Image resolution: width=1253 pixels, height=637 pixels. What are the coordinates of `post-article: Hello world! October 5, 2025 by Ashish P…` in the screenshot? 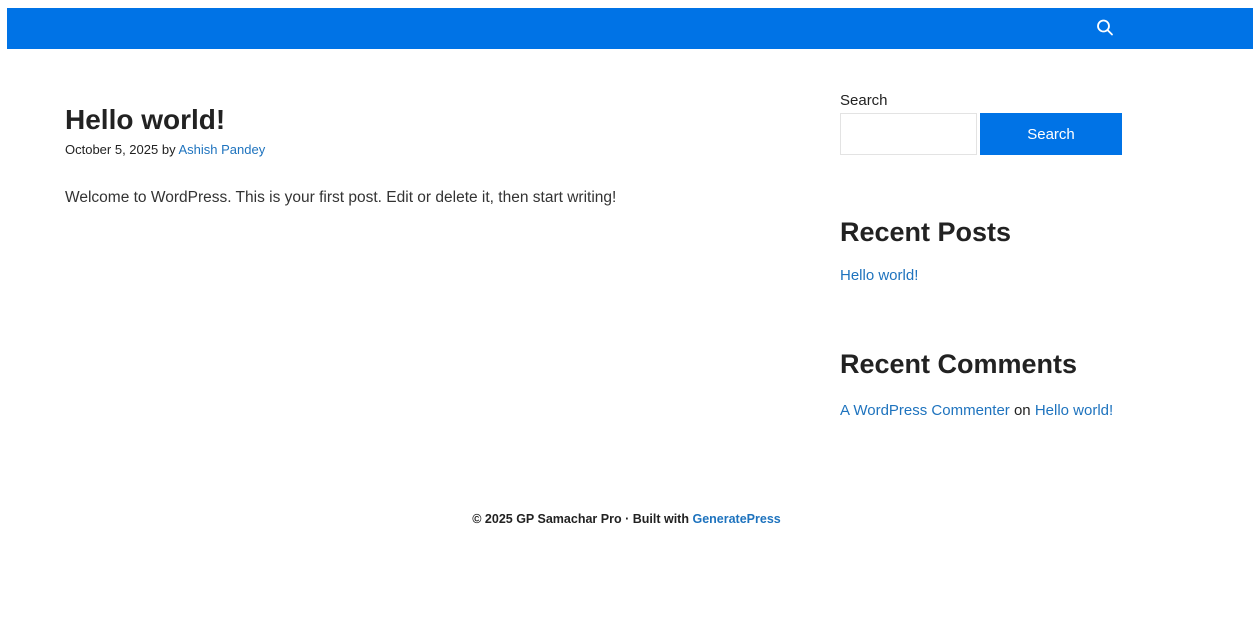 It's located at (425, 154).